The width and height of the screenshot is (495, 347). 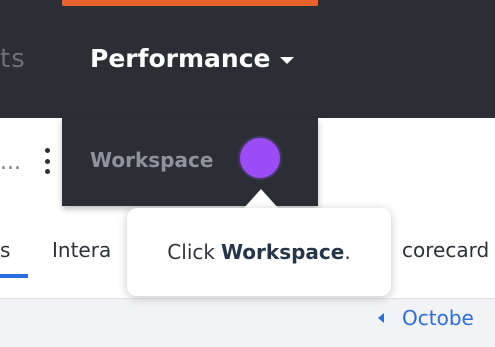 What do you see at coordinates (381, 318) in the screenshot?
I see `chevron-left-icon` at bounding box center [381, 318].